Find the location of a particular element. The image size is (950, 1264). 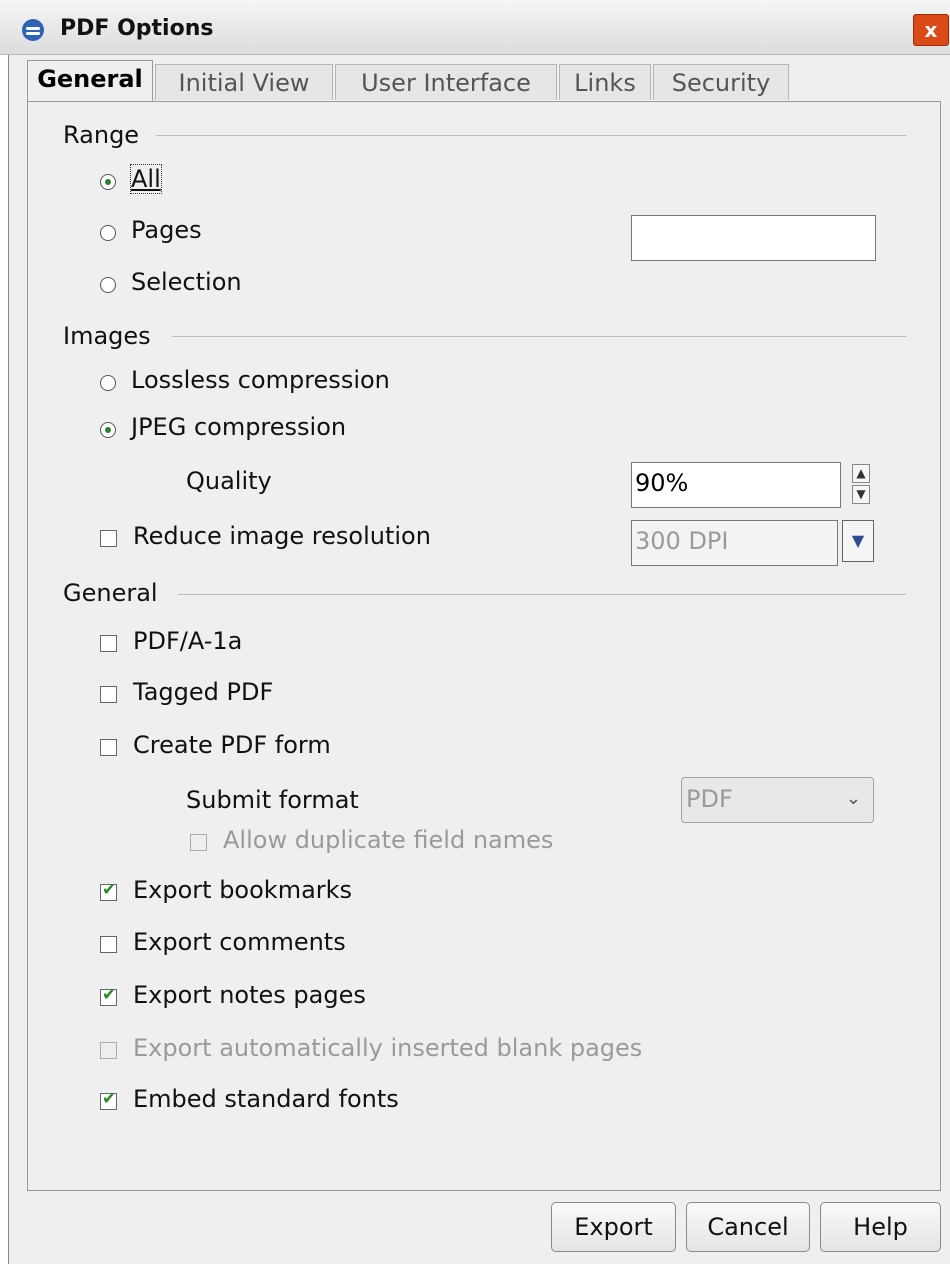

window-border is located at coordinates (4, 659).